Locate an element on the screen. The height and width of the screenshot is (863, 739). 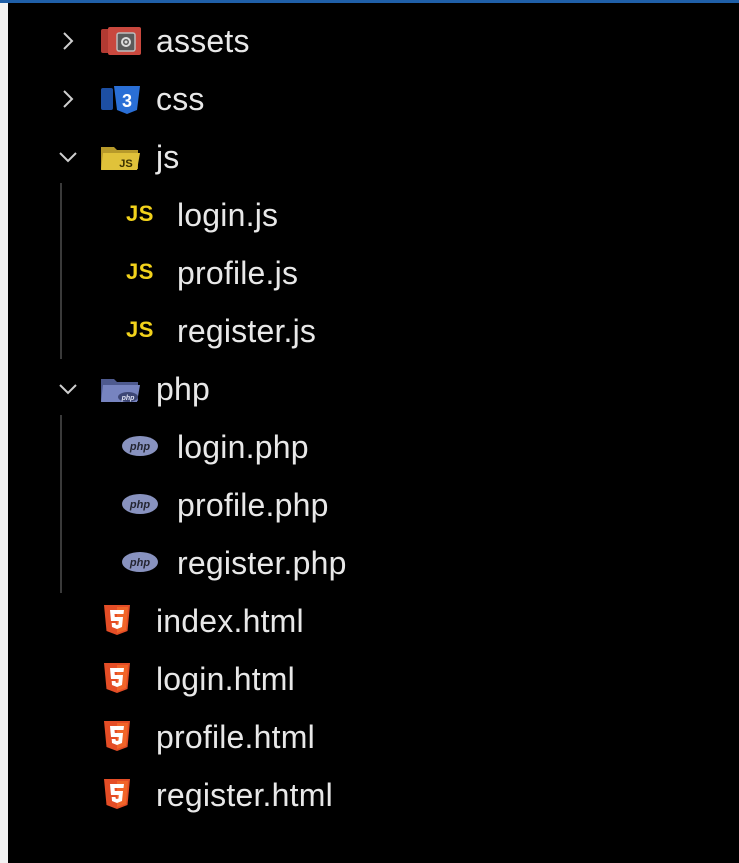
tree-item-register-html: register.html is located at coordinates (373, 794).